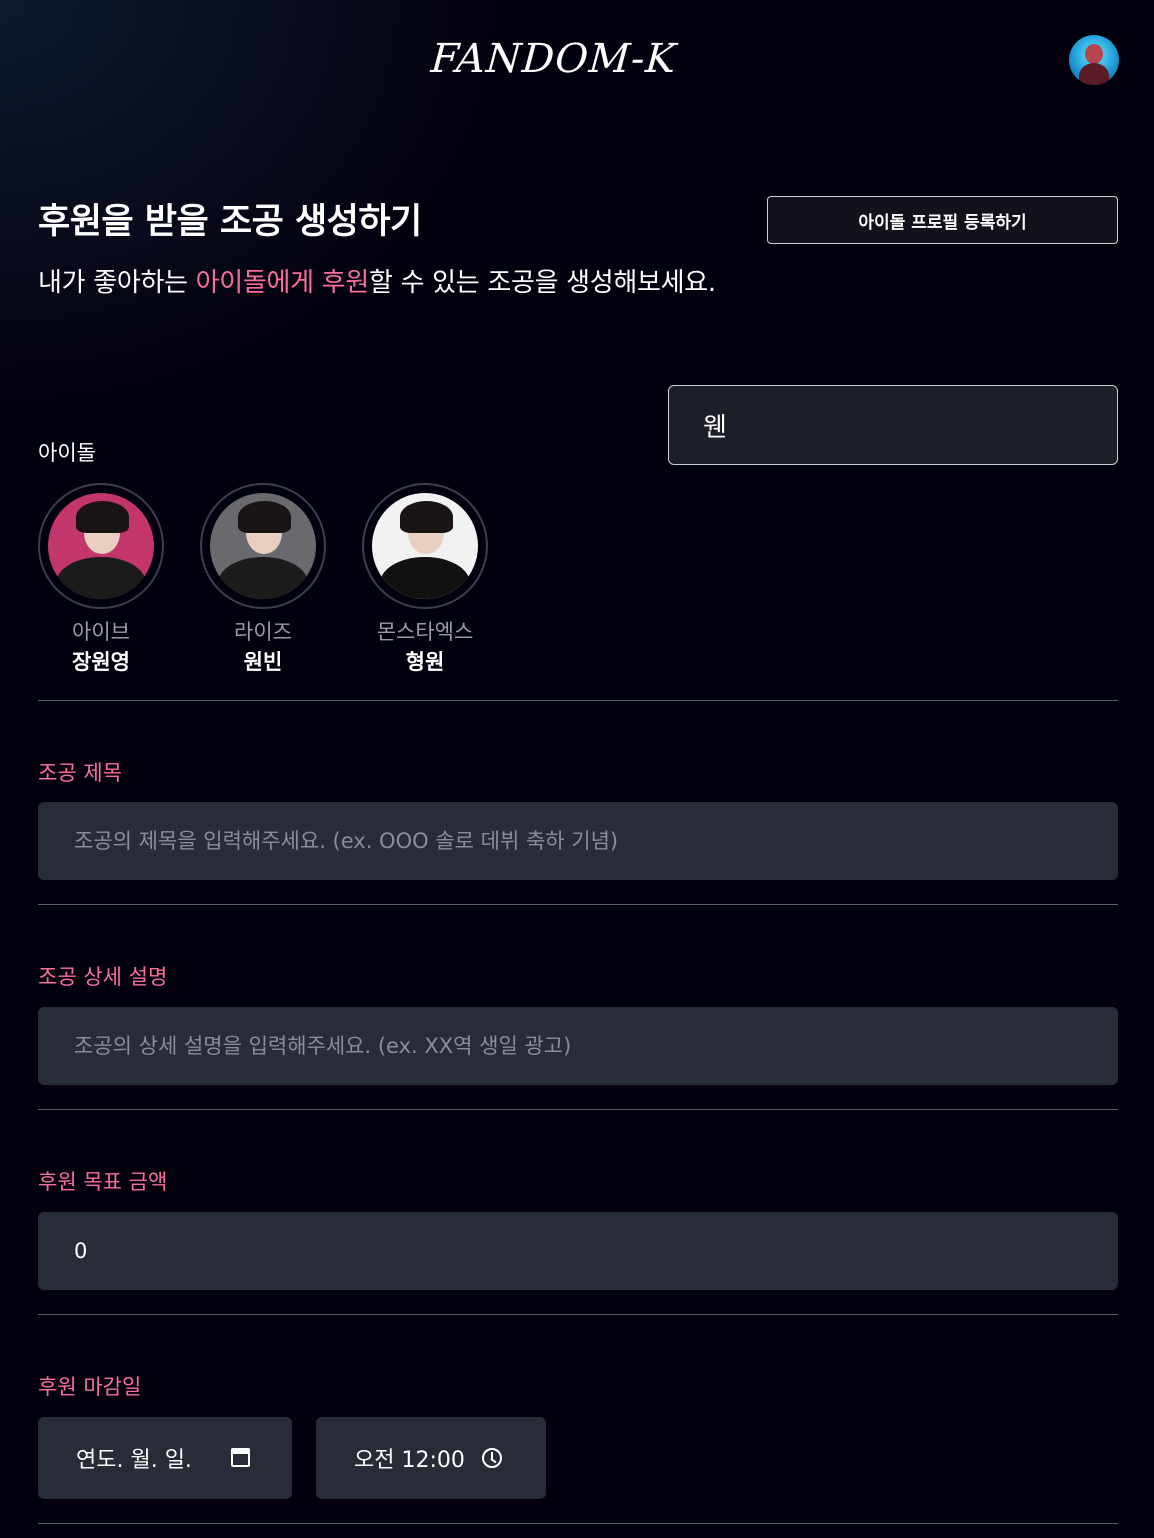 This screenshot has width=1154, height=1538. I want to click on idol-card: 라이즈 원빈, so click(263, 580).